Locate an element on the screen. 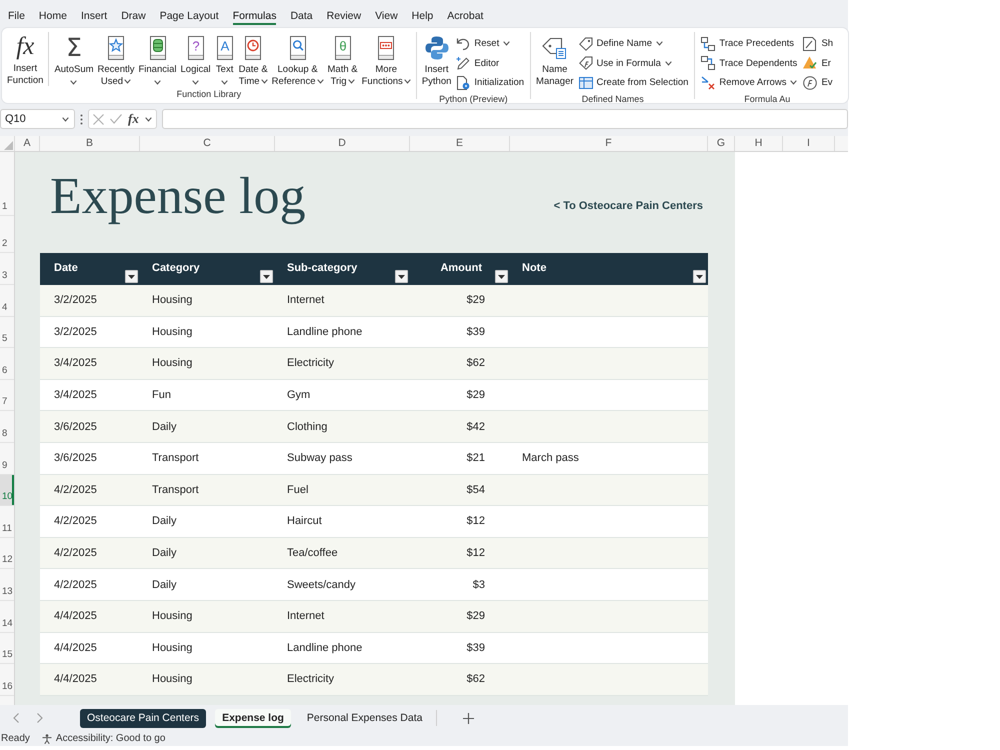  ribbon-button: Initialization is located at coordinates (490, 82).